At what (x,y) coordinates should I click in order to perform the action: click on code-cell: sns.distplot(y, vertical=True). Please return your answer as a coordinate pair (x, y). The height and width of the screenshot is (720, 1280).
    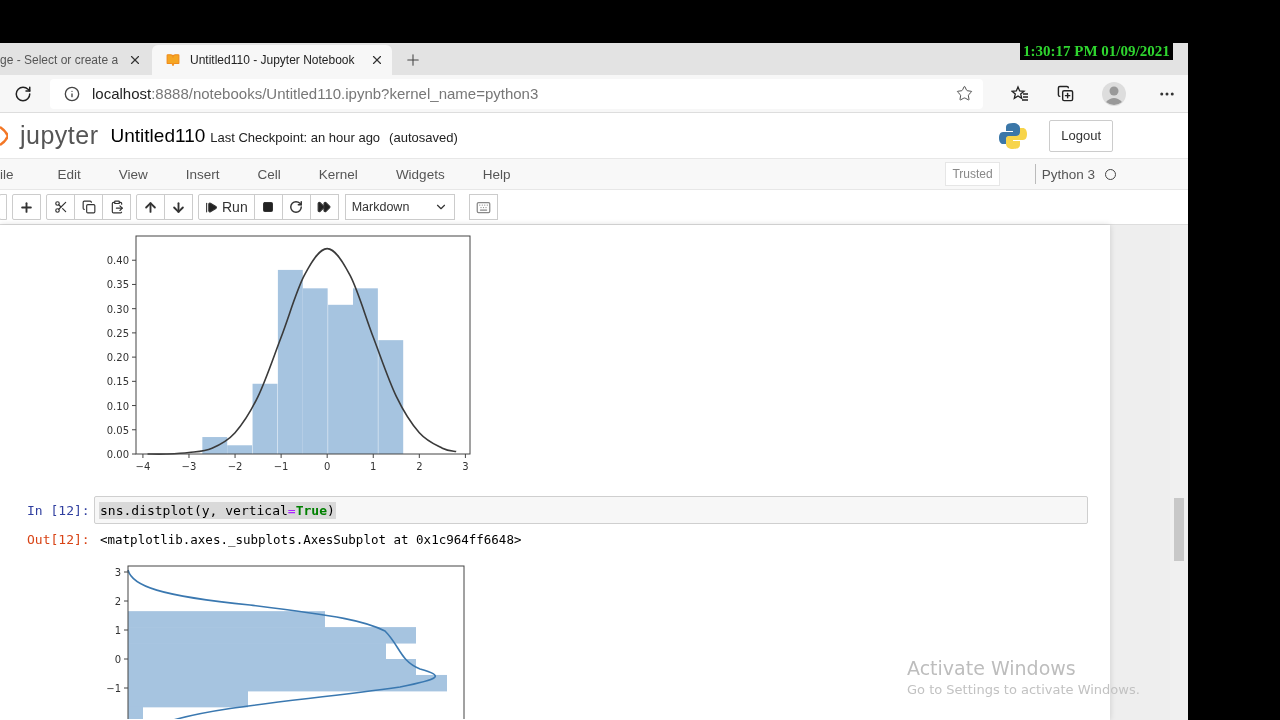
    Looking at the image, I should click on (591, 510).